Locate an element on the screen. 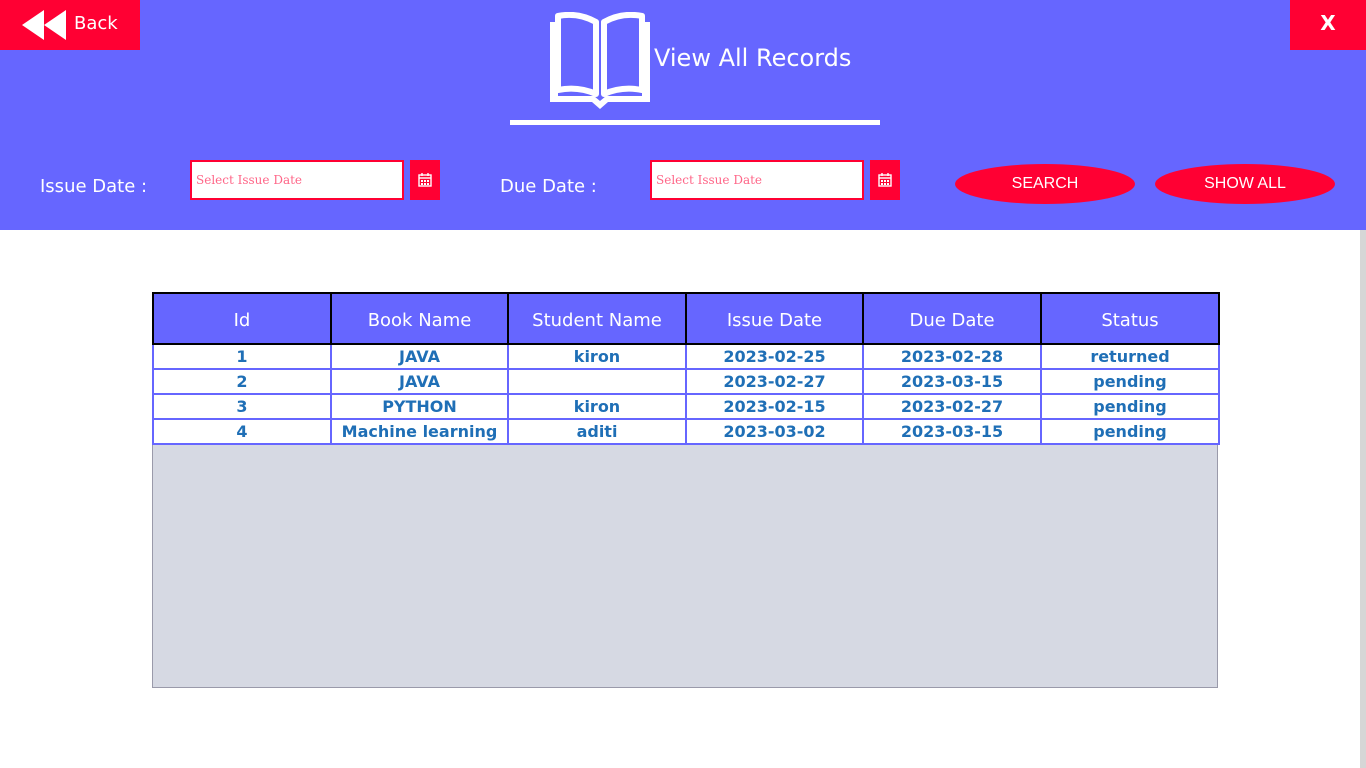  column-header-student-name: Student Name is located at coordinates (597, 318).